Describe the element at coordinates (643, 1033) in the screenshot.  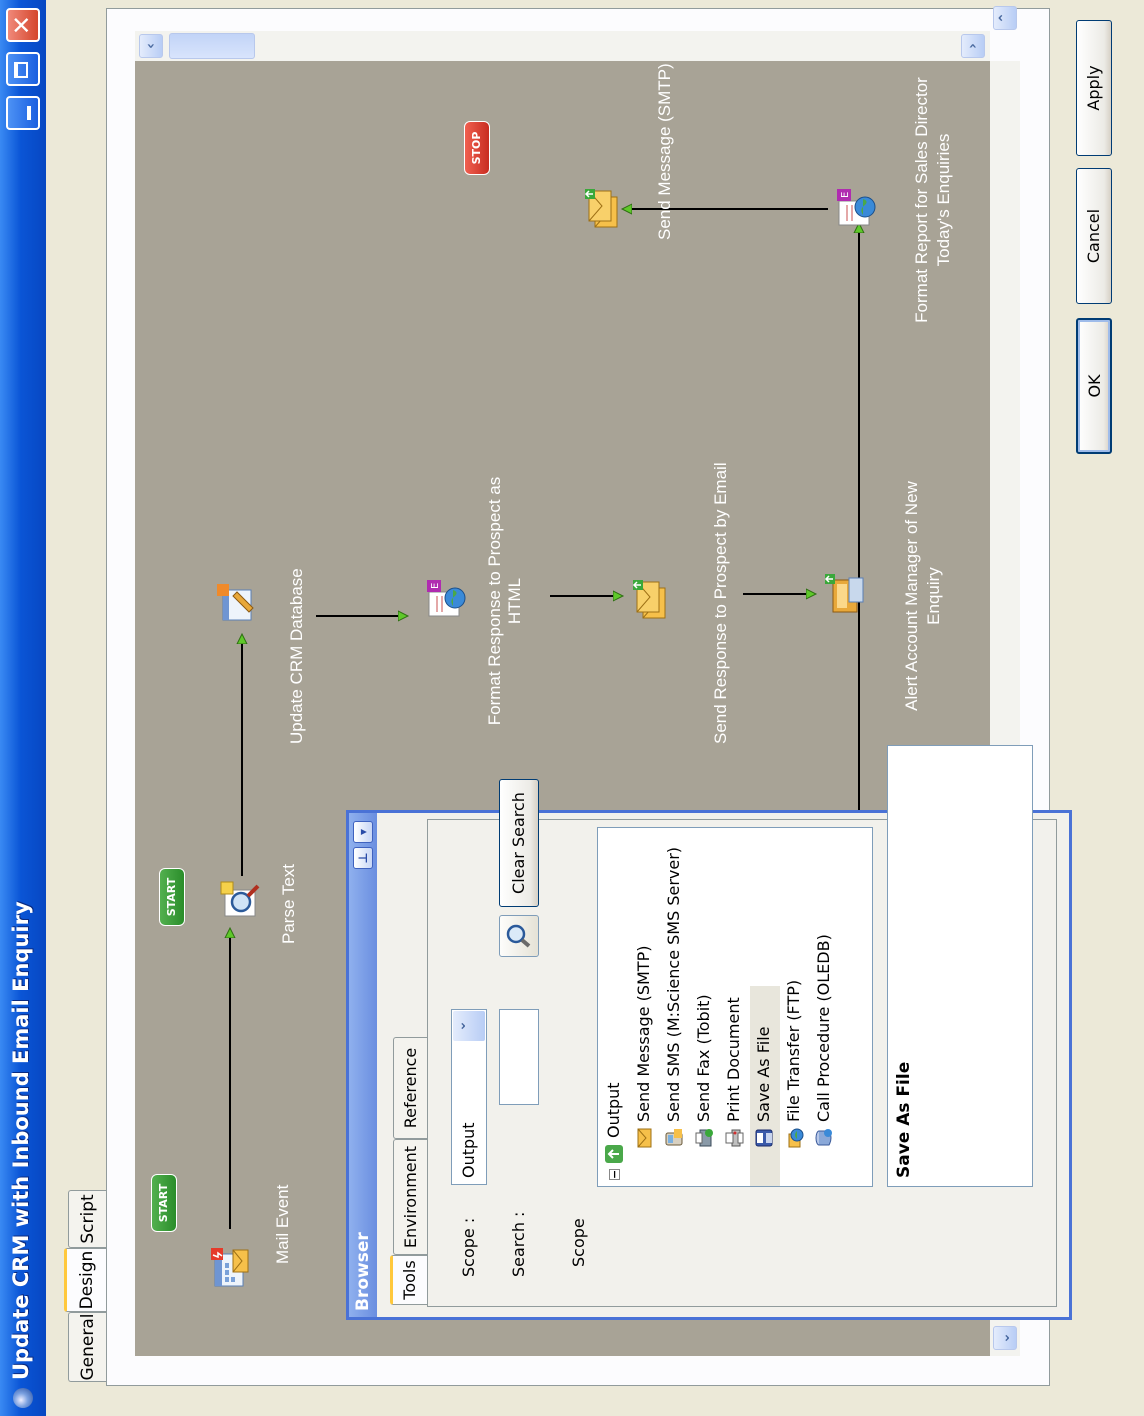
I see `tree-item-label: Send Message (SMTP)` at that location.